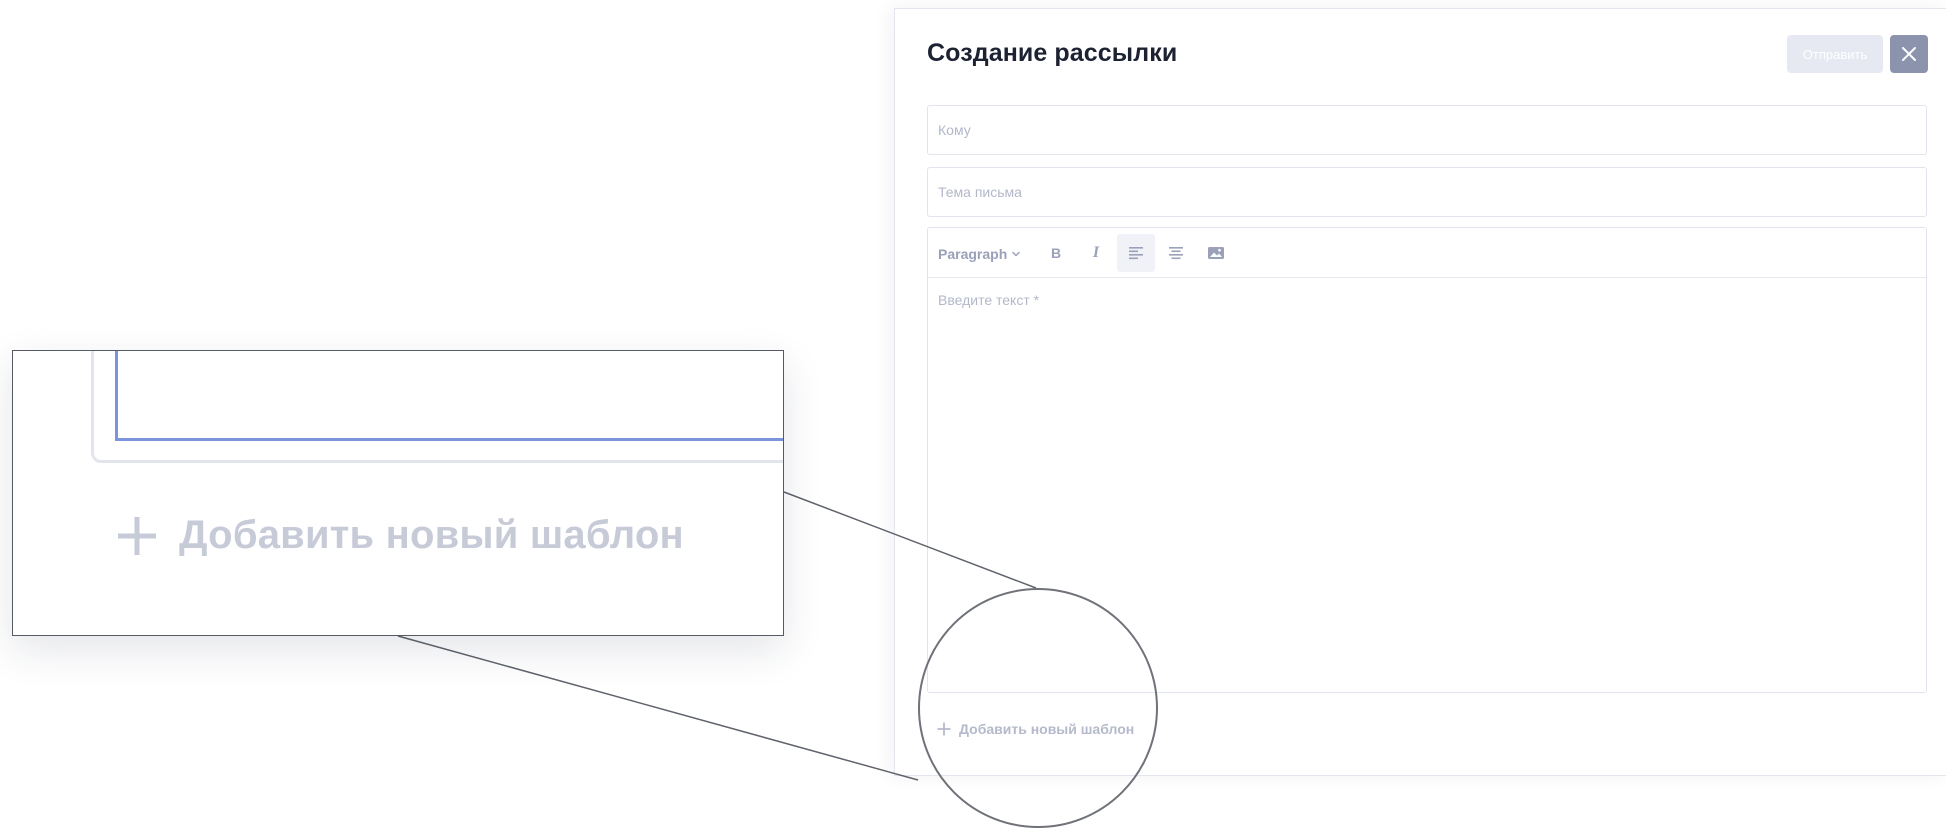  I want to click on paragraph-dropdown: Paragraph, so click(979, 254).